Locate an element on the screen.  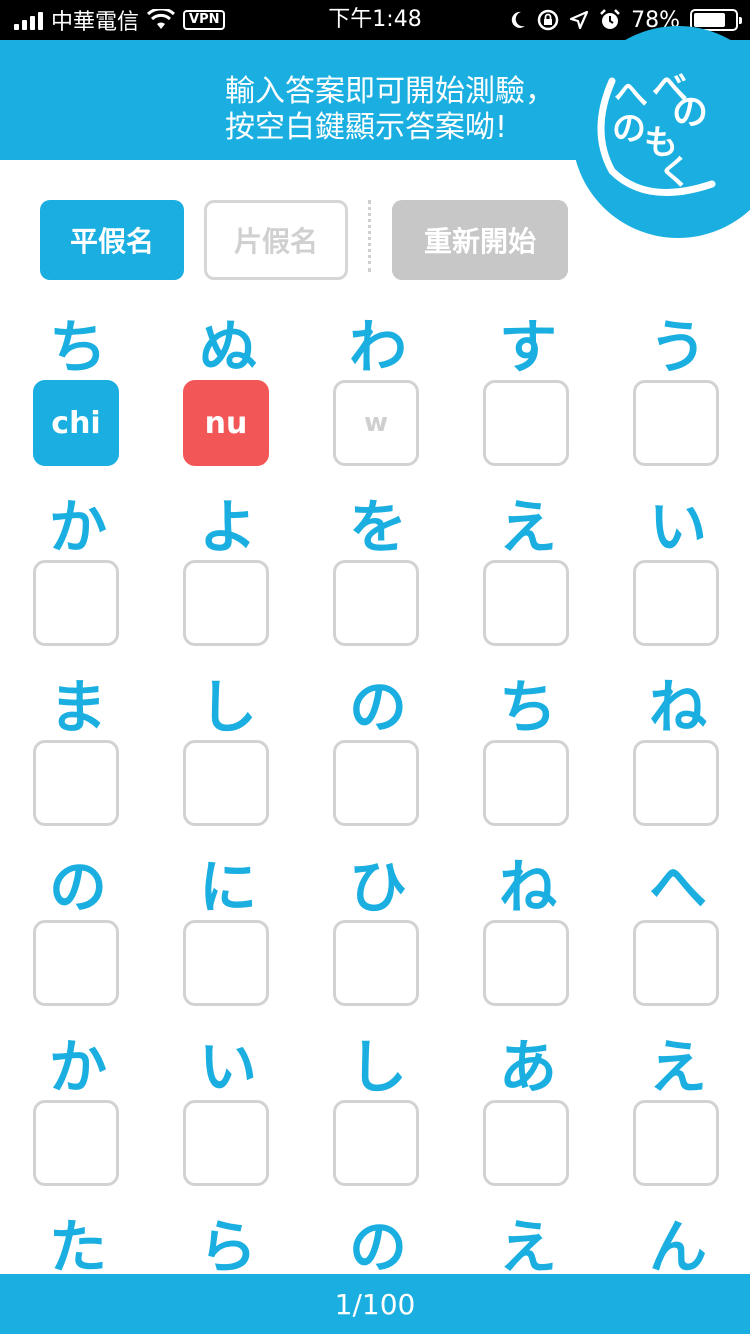
kana-character: う is located at coordinates (677, 347).